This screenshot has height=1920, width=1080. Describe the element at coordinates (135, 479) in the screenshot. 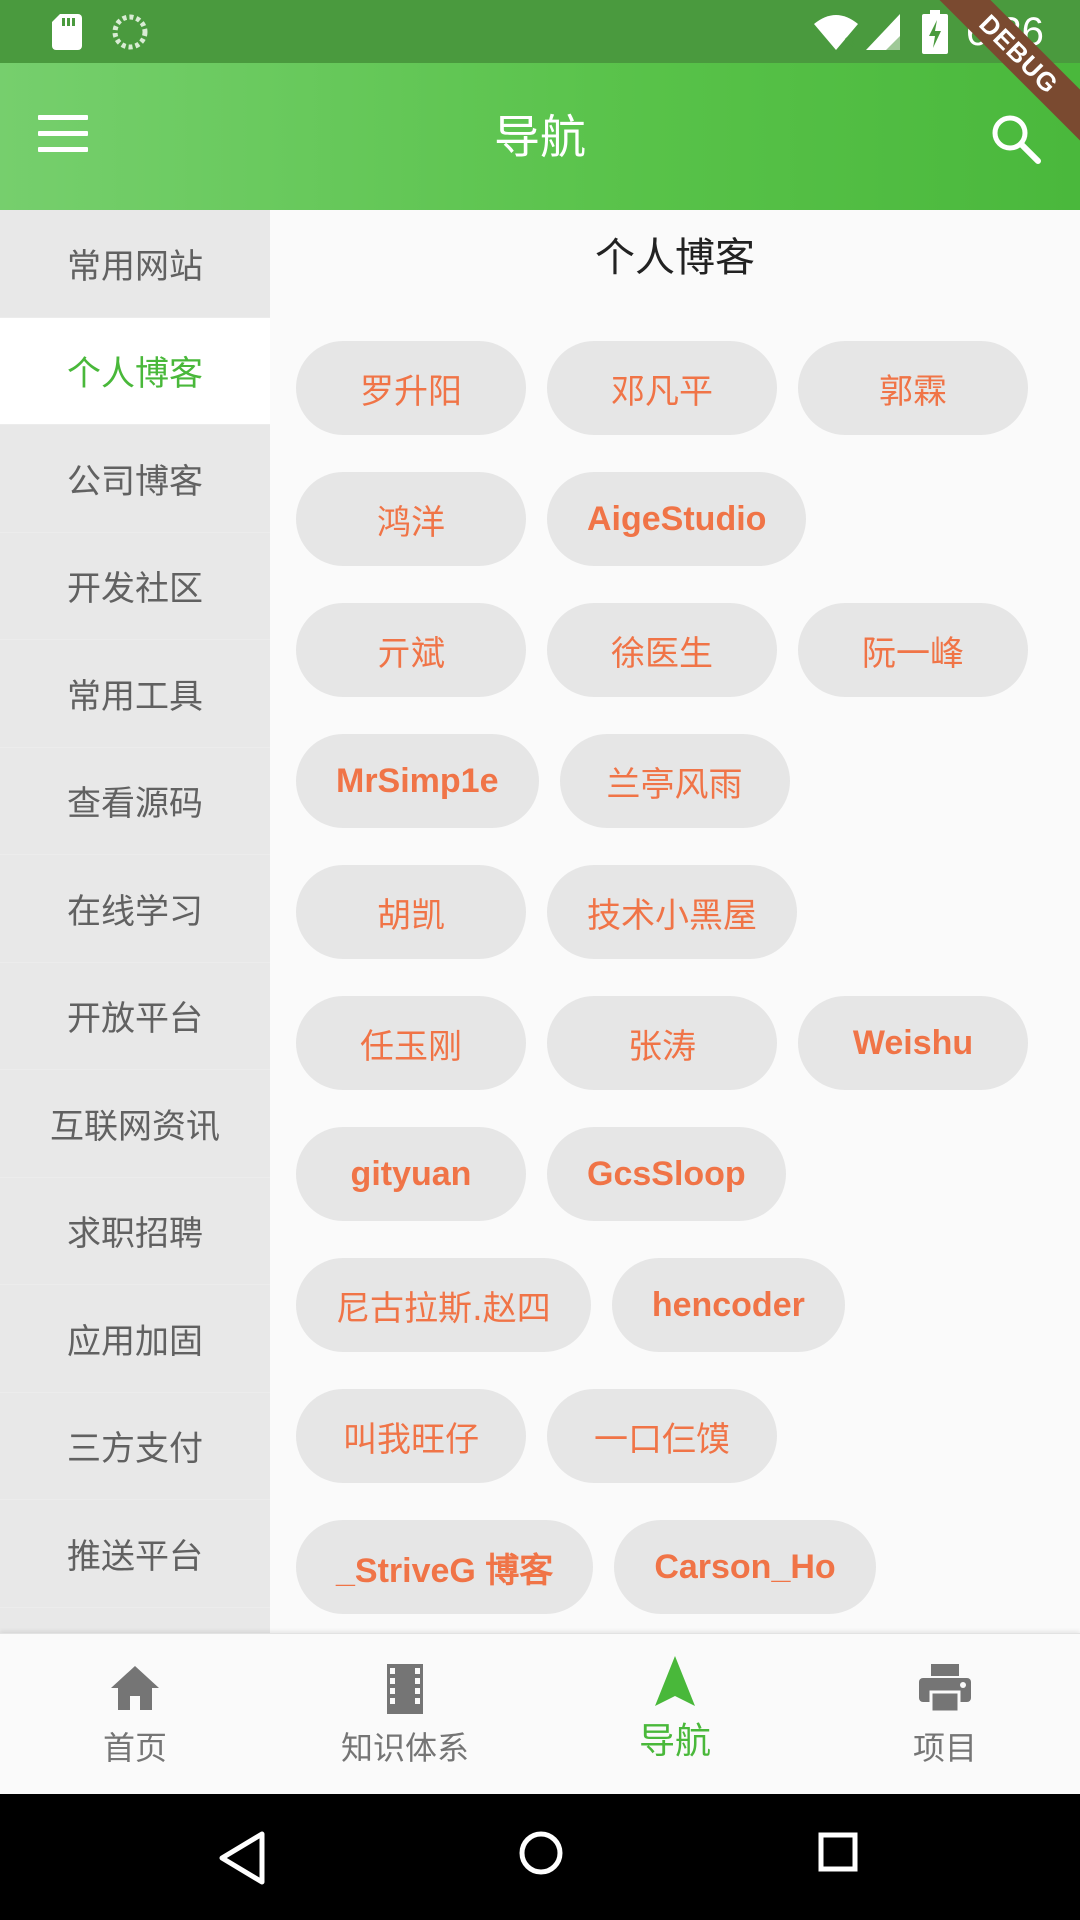

I see `sidebar-item: 公司博客` at that location.